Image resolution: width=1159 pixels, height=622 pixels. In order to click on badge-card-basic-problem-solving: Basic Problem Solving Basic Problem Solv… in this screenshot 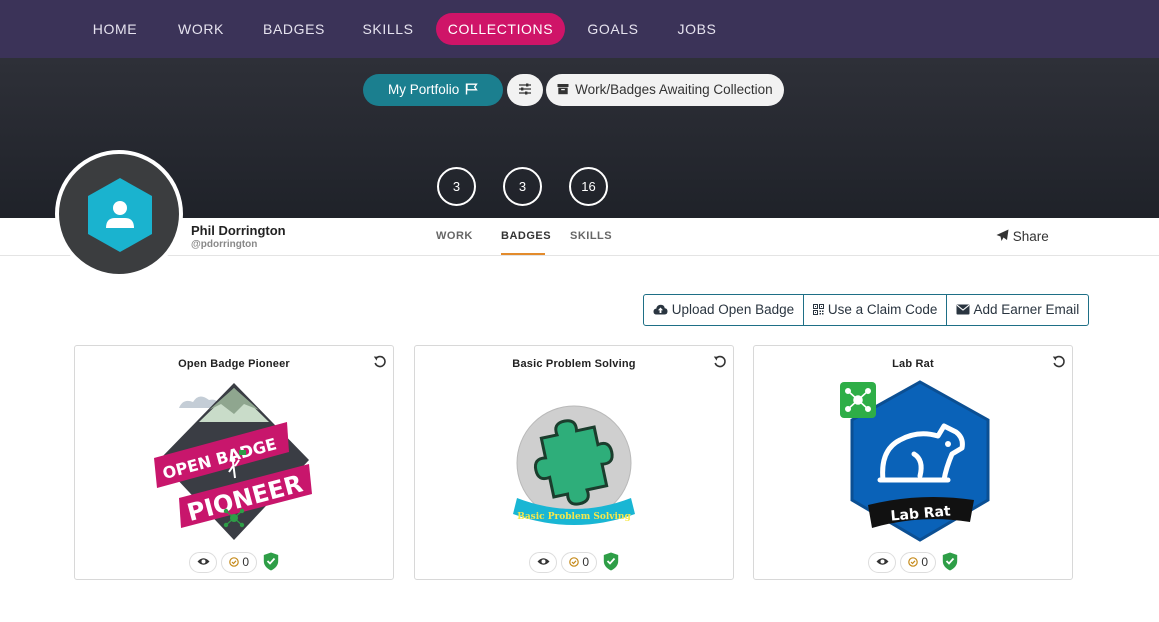, I will do `click(574, 462)`.